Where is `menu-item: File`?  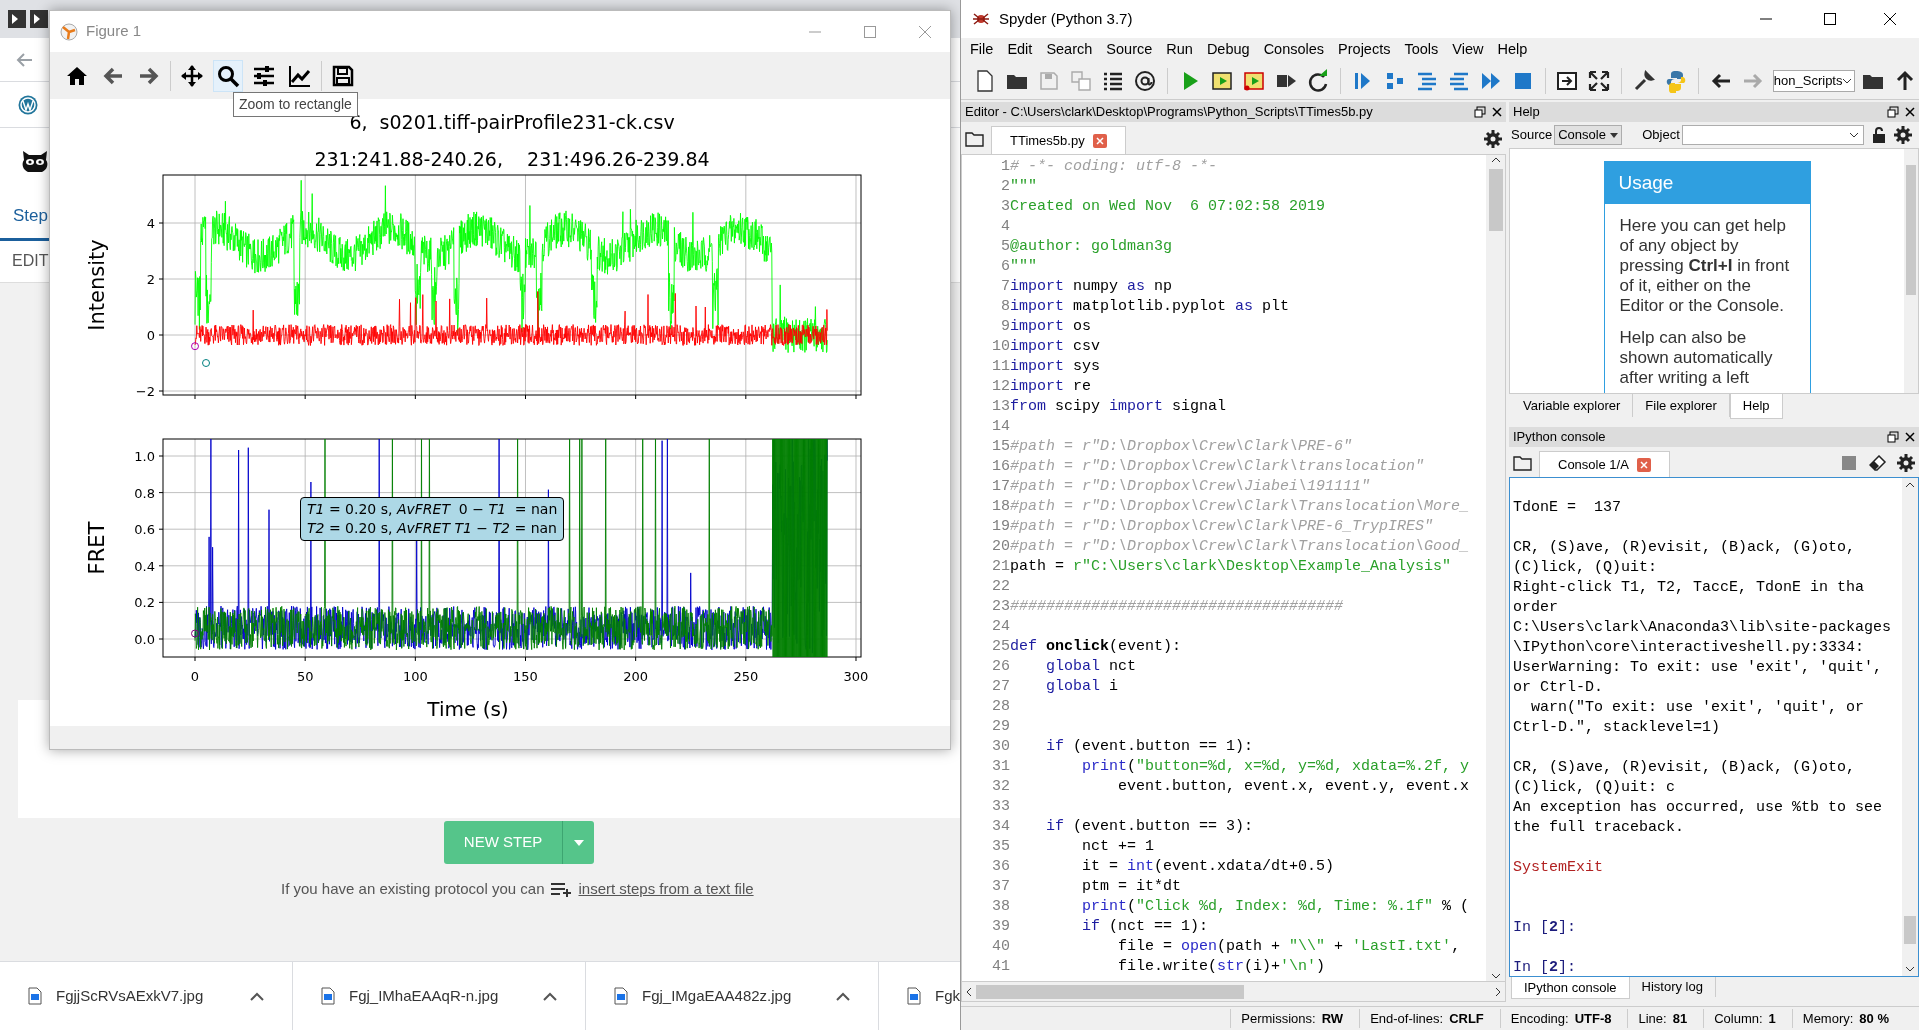
menu-item: File is located at coordinates (982, 50).